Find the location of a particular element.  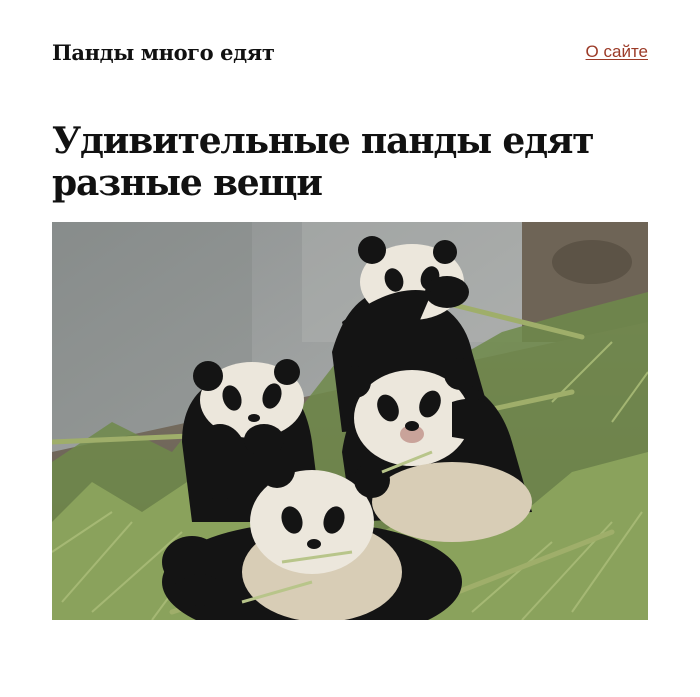

article-title: Удивительные панды едят разные вещи is located at coordinates (323, 162).